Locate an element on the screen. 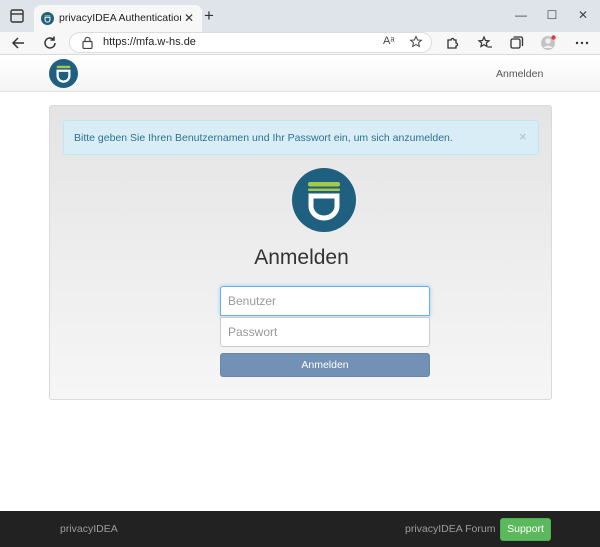 Image resolution: width=600 pixels, height=547 pixels. new-tab-icon: + is located at coordinates (209, 16).